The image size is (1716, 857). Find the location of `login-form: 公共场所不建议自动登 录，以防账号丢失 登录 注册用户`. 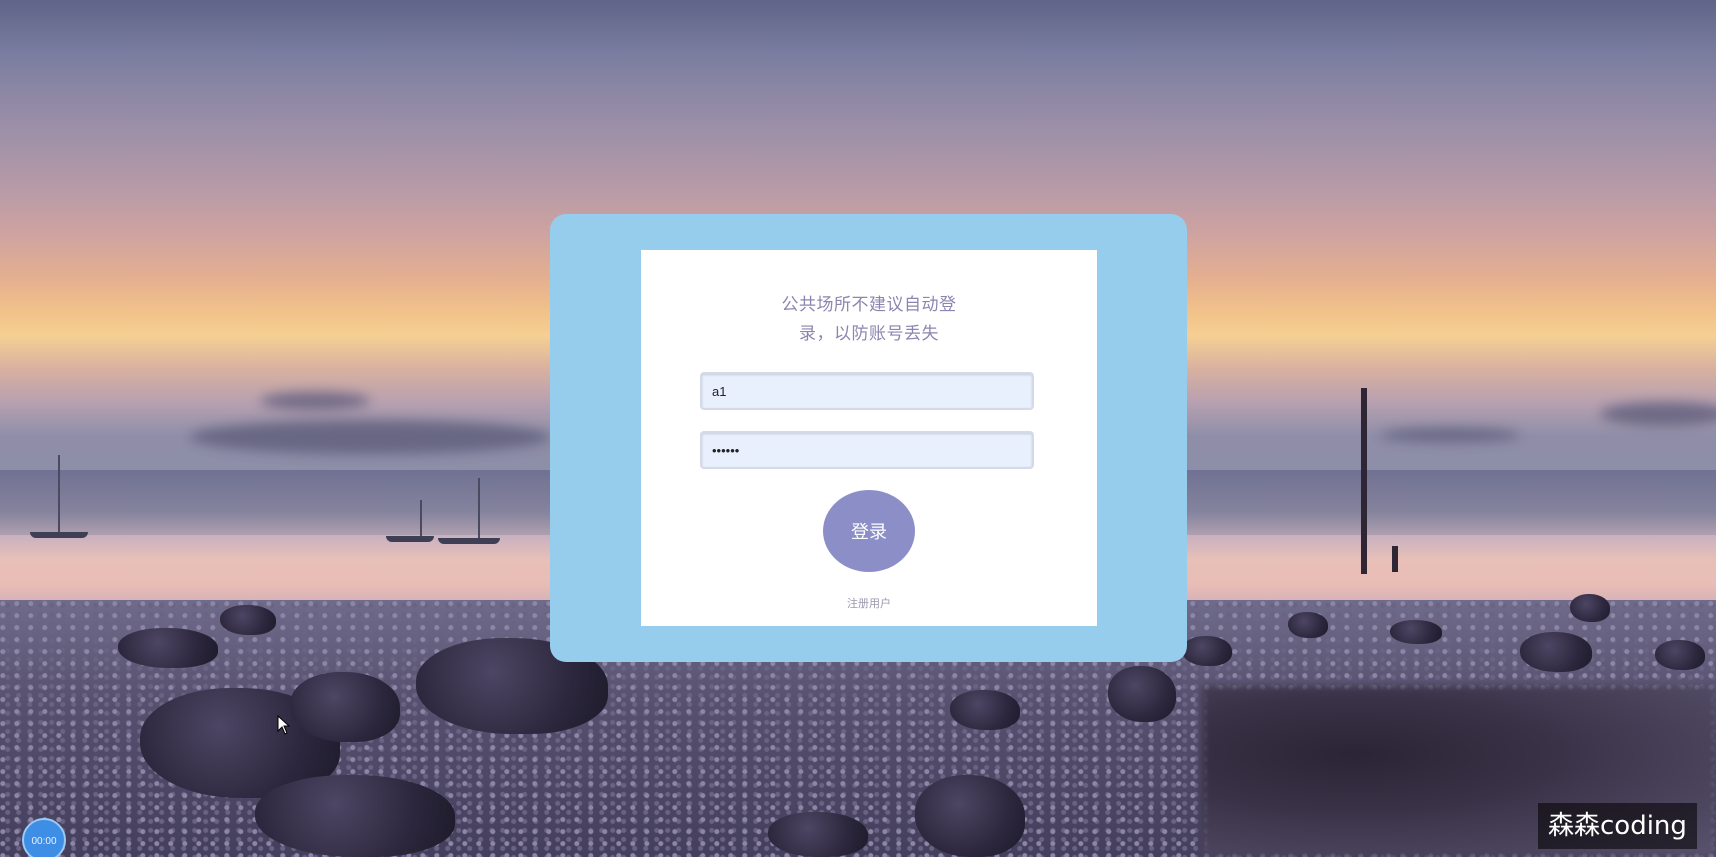

login-form: 公共场所不建议自动登 录，以防账号丢失 登录 注册用户 is located at coordinates (869, 438).